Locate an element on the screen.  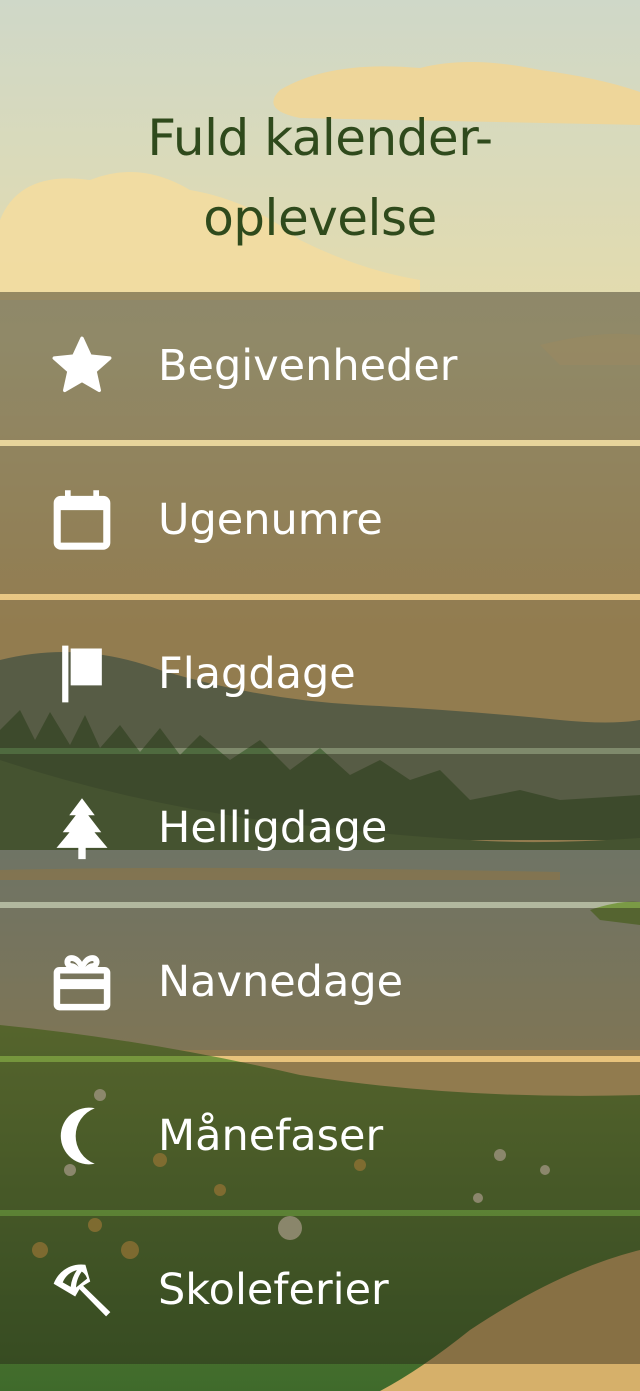
feature-item-helligdage: Helligdage is located at coordinates (320, 828).